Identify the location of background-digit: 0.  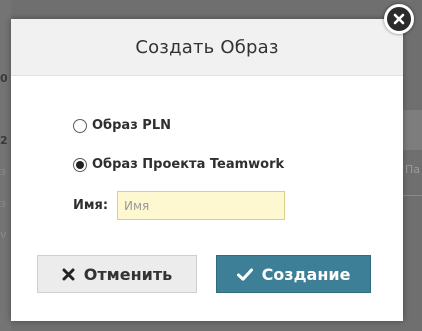
(4, 78).